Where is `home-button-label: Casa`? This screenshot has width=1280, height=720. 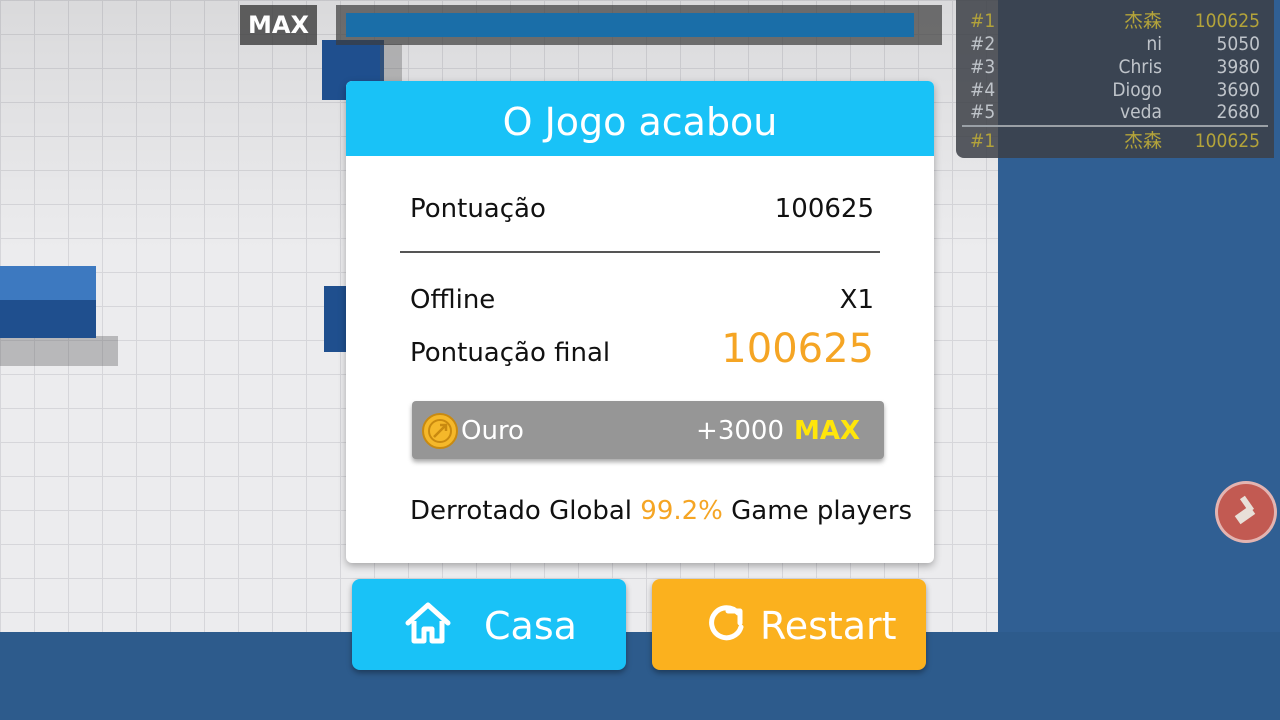 home-button-label: Casa is located at coordinates (530, 626).